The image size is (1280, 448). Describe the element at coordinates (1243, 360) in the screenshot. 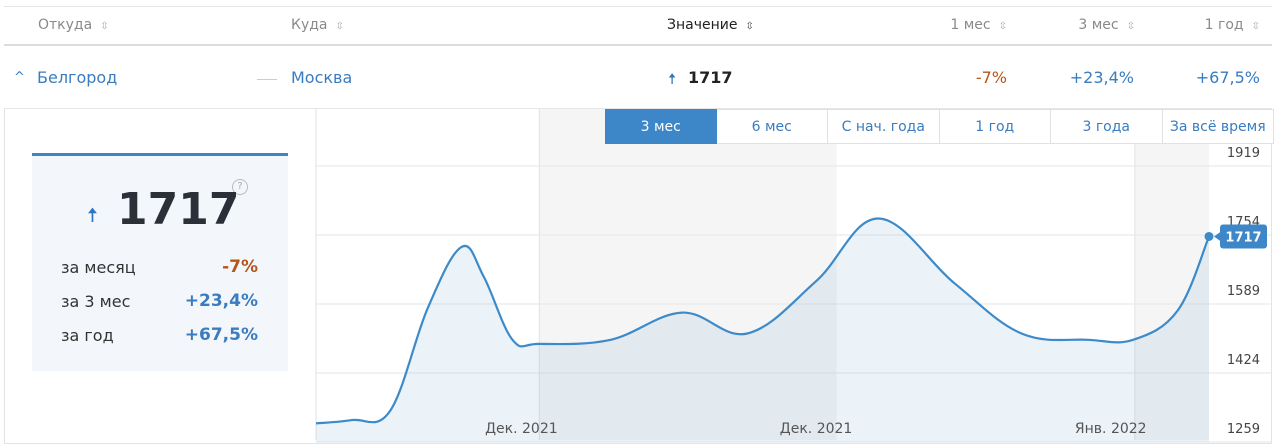

I see `y-tick-label: 1424` at that location.